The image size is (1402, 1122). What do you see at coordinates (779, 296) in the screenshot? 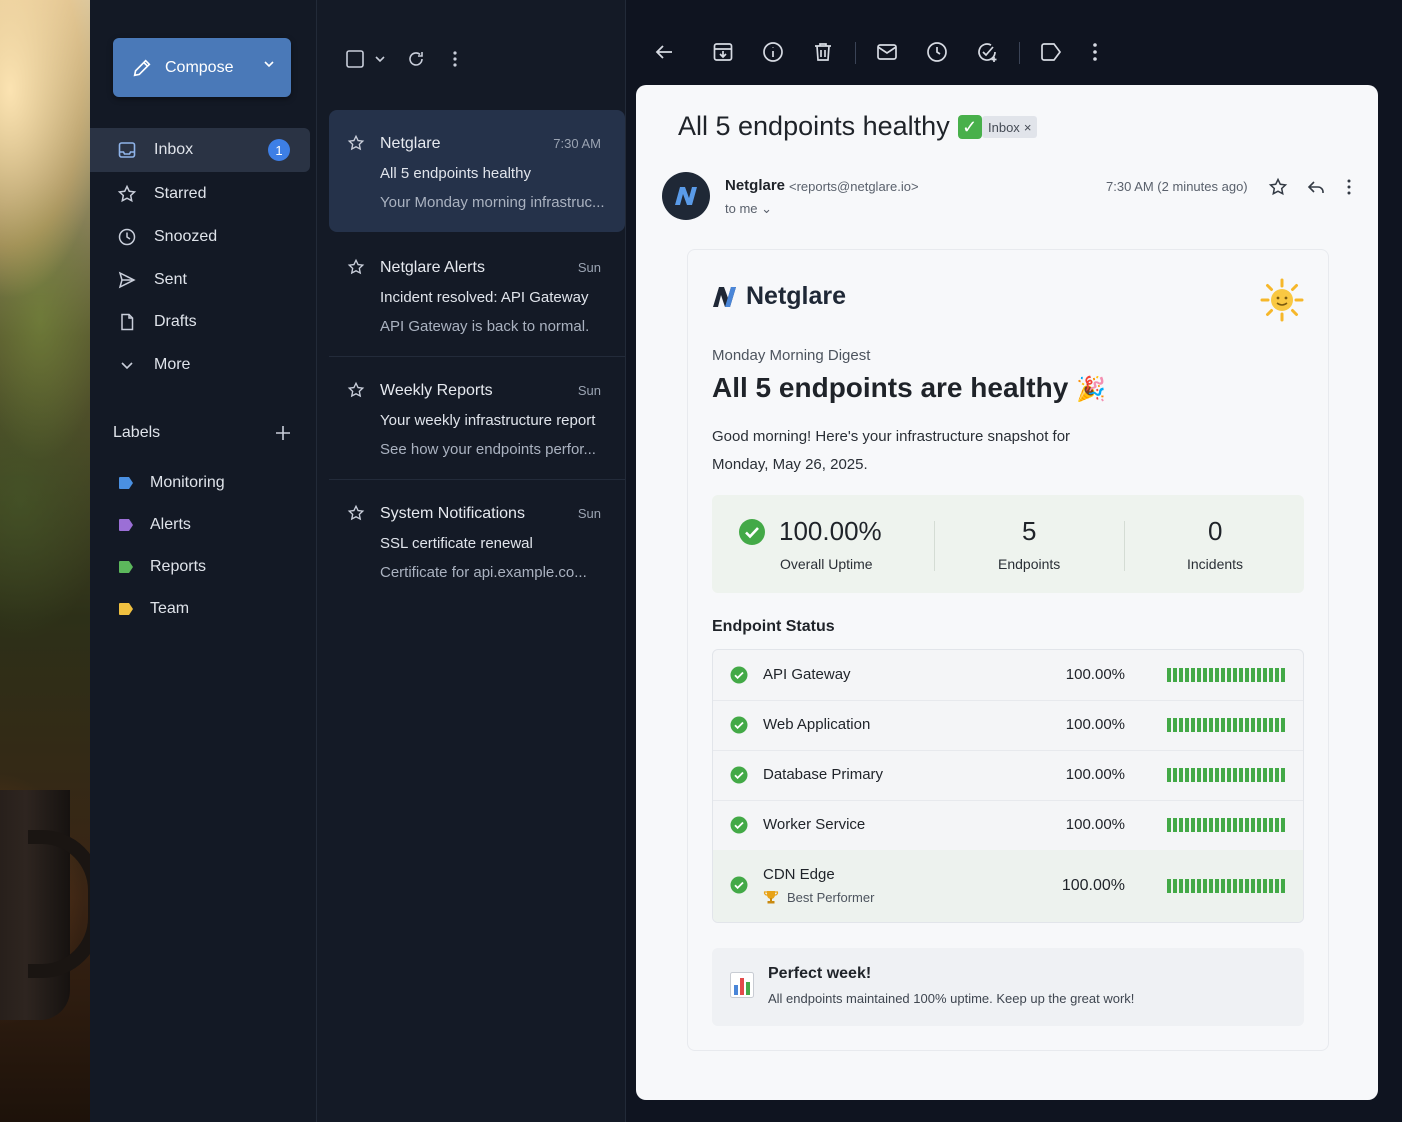
I see `brand-logo: Netglare` at bounding box center [779, 296].